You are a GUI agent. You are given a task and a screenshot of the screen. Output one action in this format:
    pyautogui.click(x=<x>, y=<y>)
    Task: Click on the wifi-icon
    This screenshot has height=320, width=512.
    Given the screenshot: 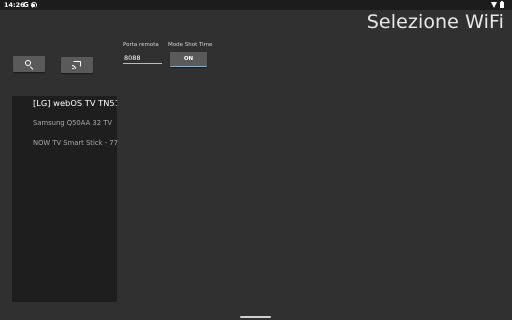 What is the action you would take?
    pyautogui.click(x=494, y=5)
    